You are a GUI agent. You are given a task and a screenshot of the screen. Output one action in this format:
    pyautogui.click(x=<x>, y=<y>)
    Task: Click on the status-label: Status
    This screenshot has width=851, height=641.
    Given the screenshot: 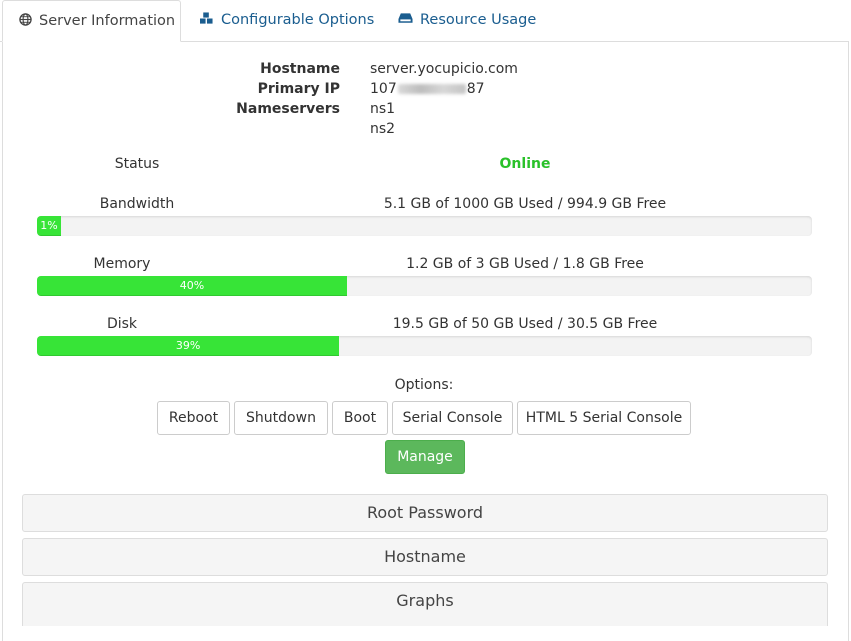 What is the action you would take?
    pyautogui.click(x=137, y=164)
    